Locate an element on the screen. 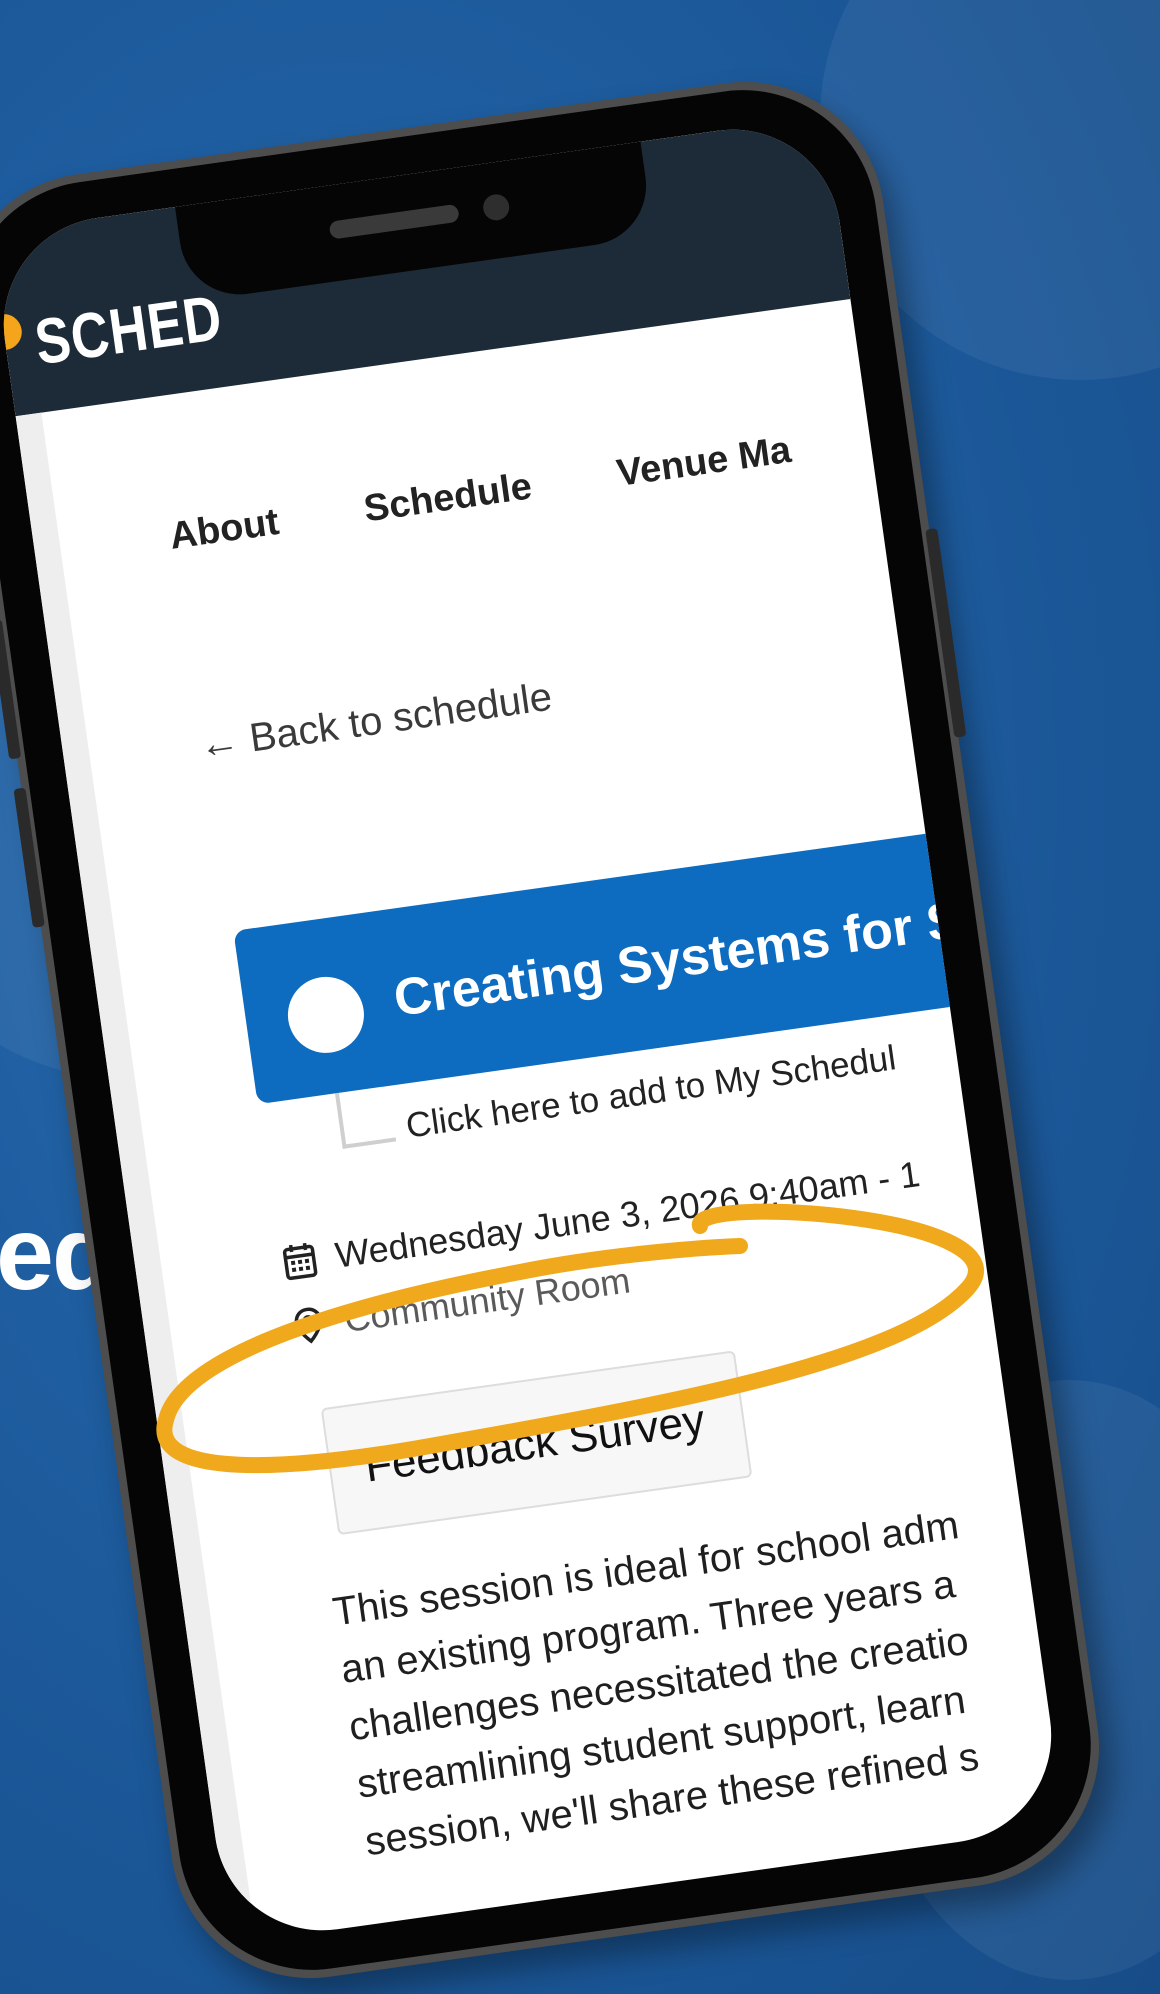 The height and width of the screenshot is (1994, 1160). logo-dot-icon is located at coordinates (12, 332).